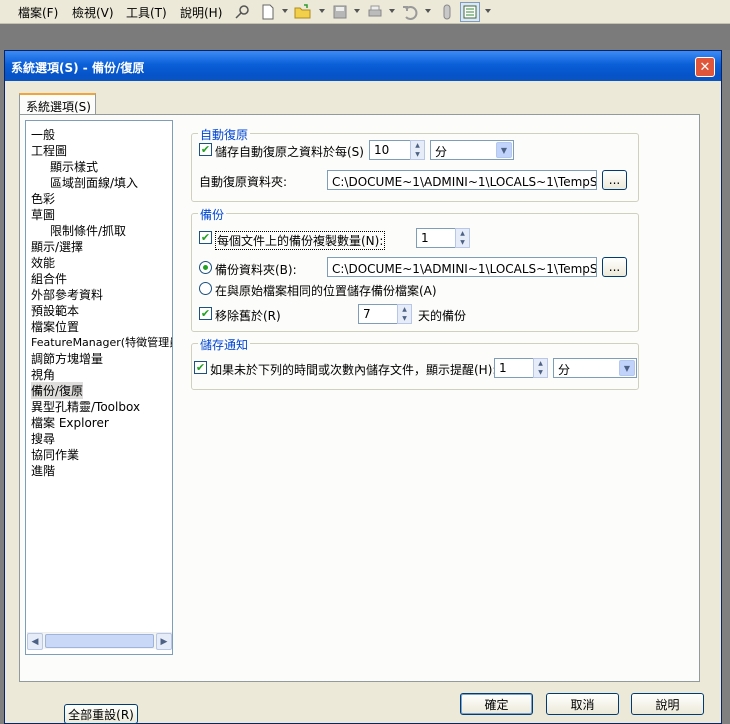 This screenshot has height=724, width=730. Describe the element at coordinates (101, 342) in the screenshot. I see `tree-item: FeatureManager(特徵管理員` at that location.